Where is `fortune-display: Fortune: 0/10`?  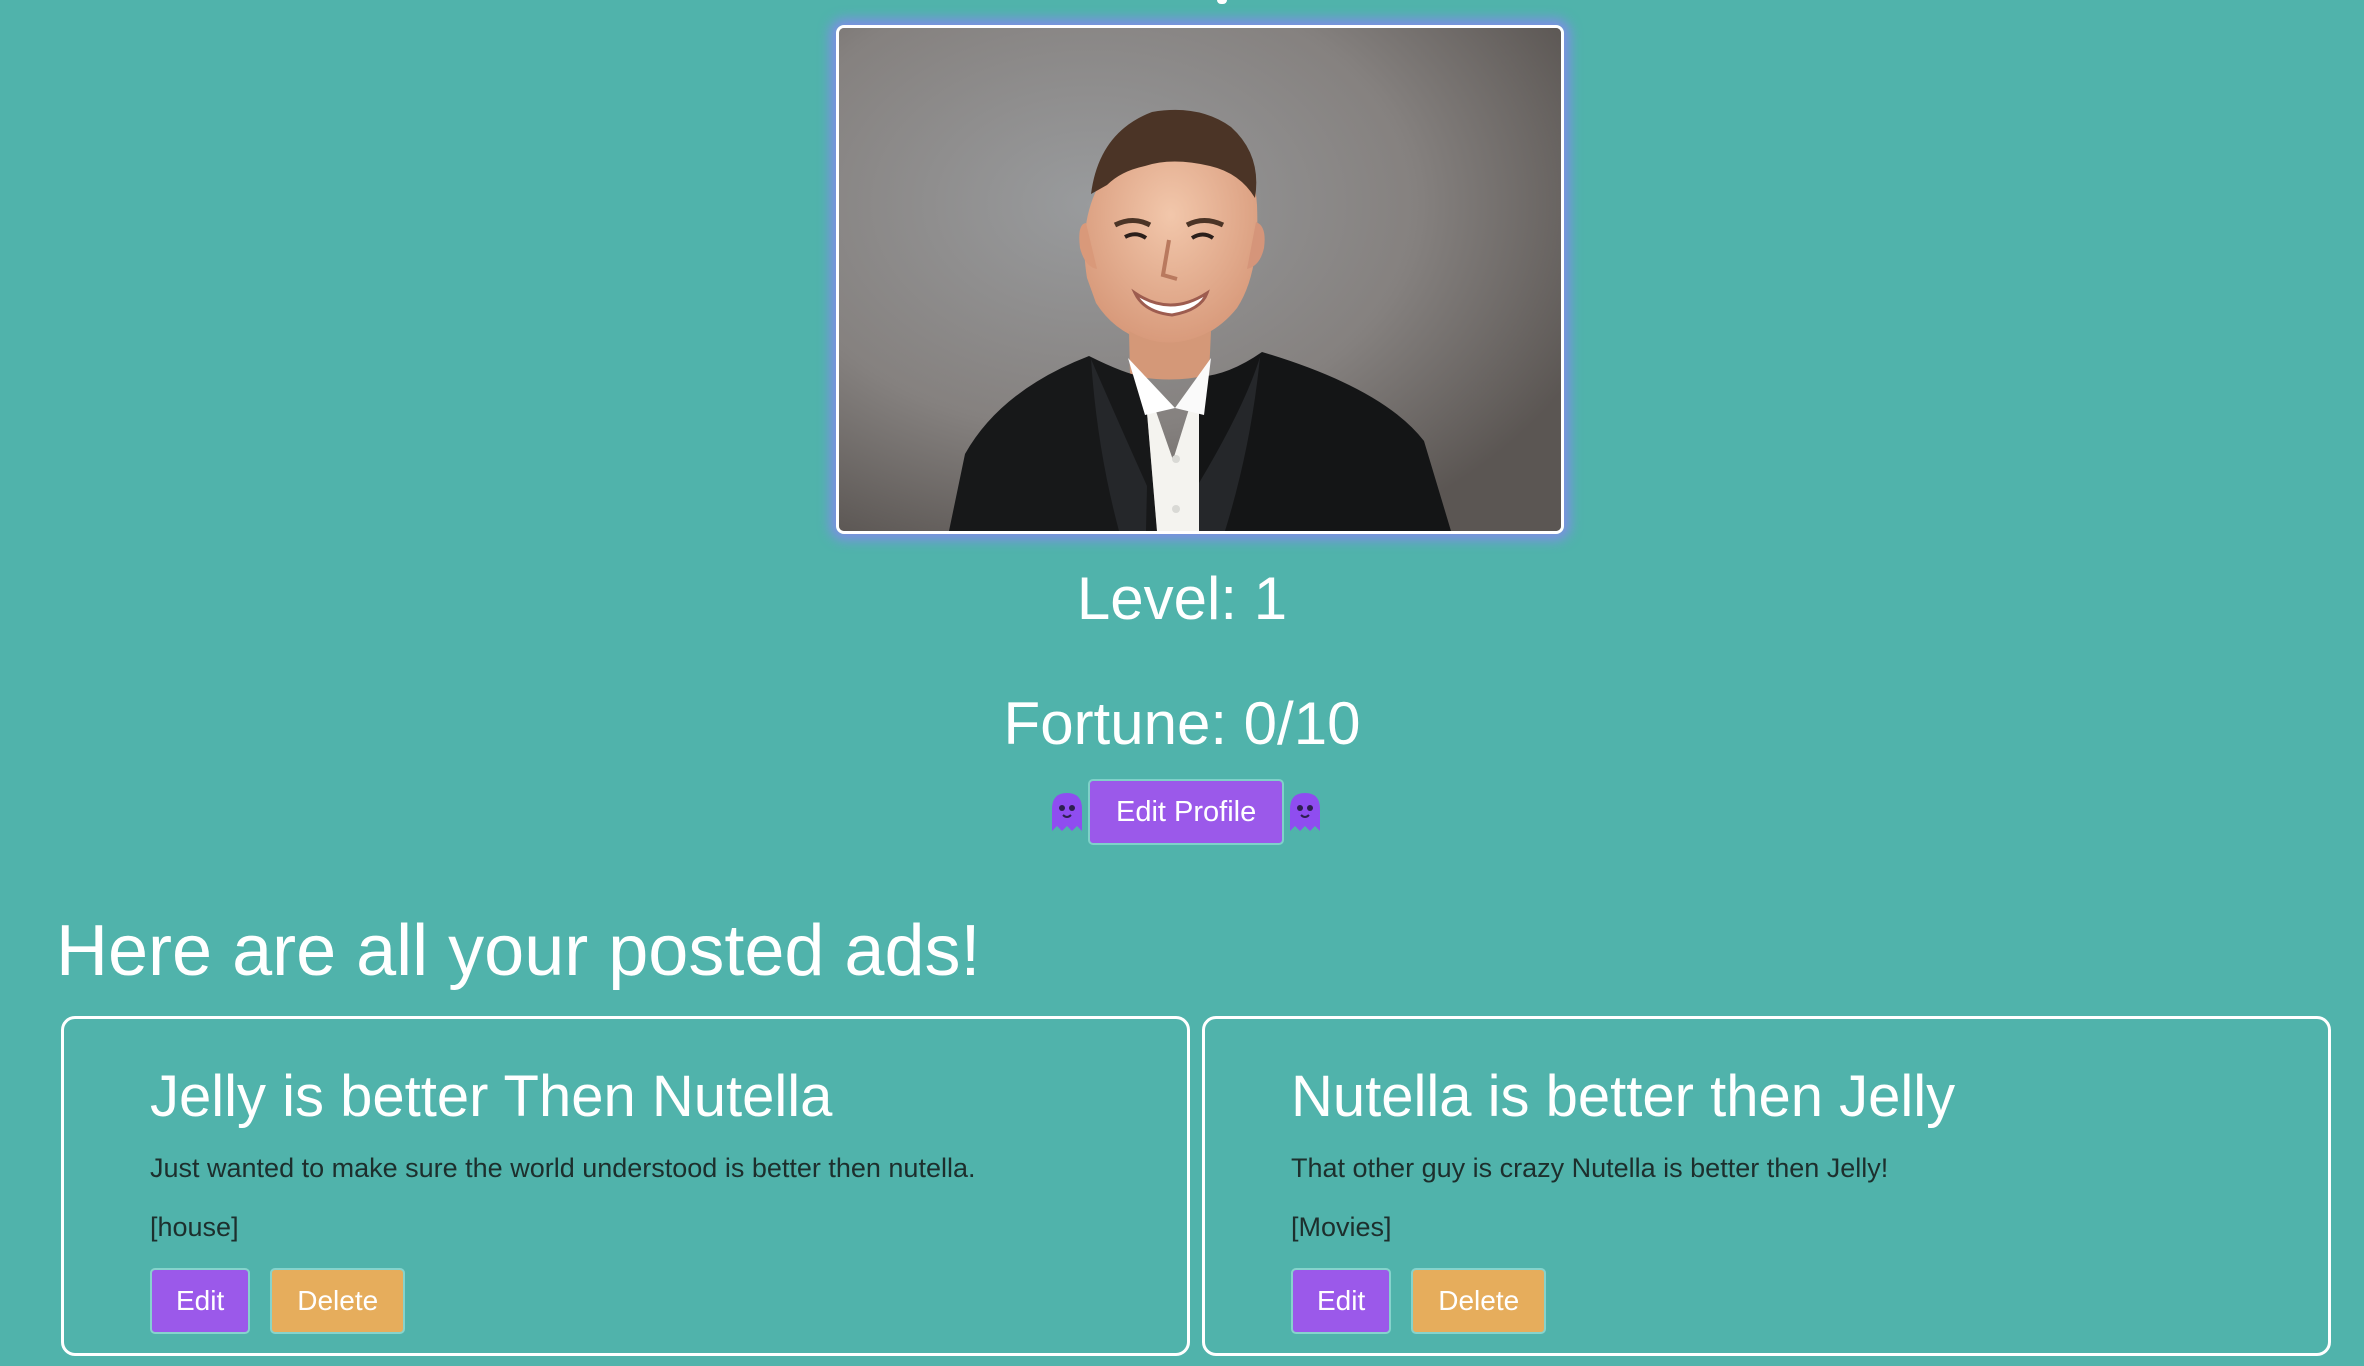
fortune-display: Fortune: 0/10 is located at coordinates (1182, 723).